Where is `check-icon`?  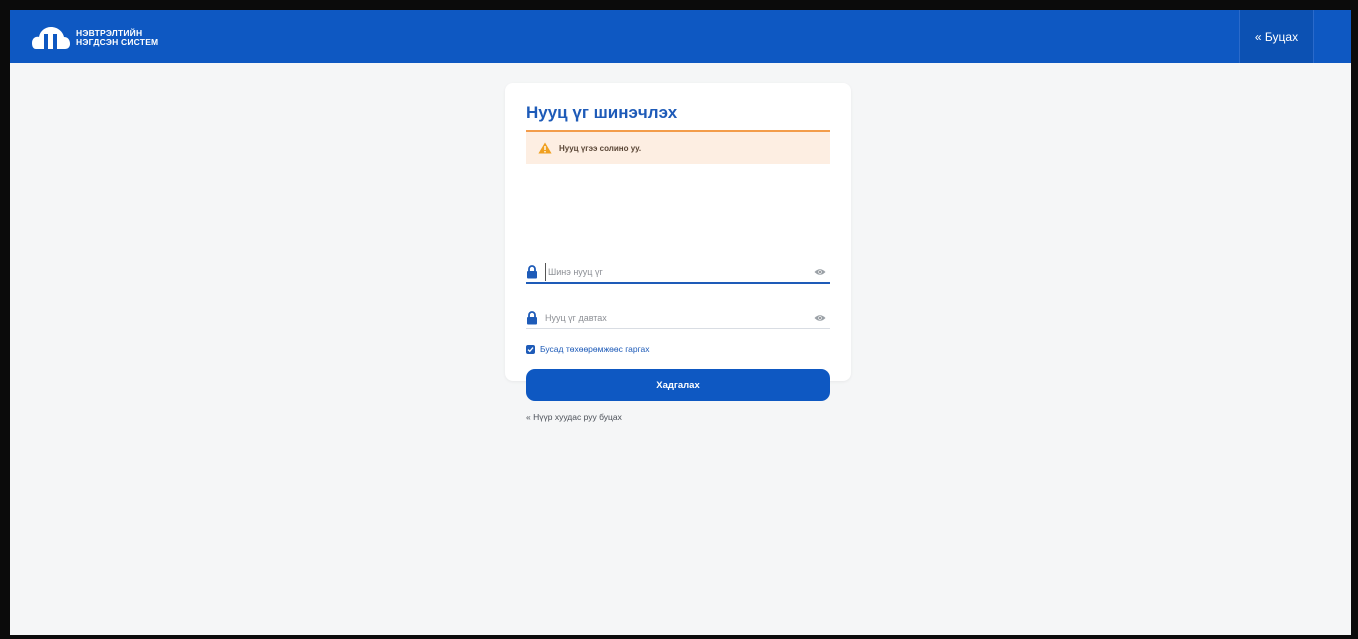
check-icon is located at coordinates (530, 349).